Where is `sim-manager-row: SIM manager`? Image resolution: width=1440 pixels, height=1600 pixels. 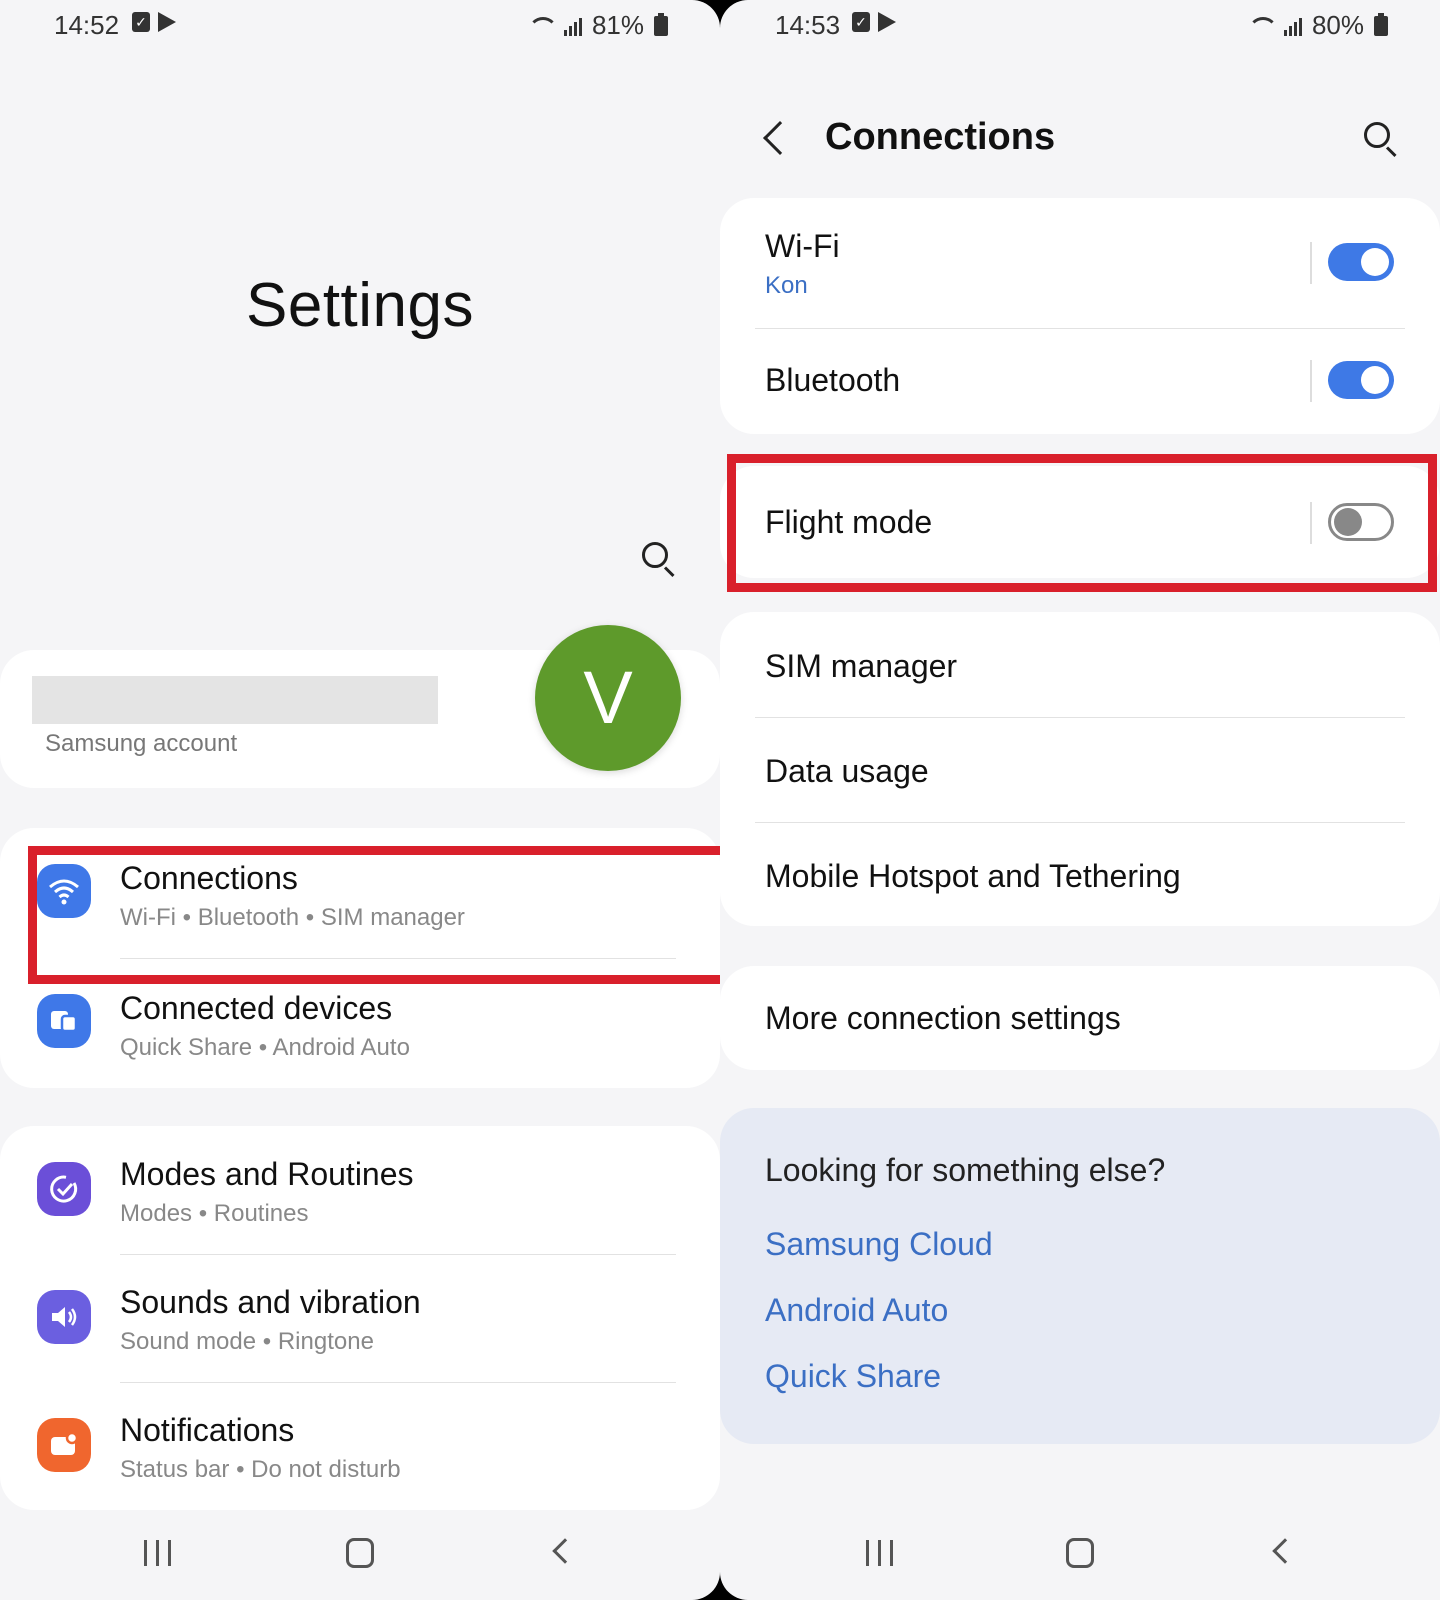
sim-manager-row: SIM manager is located at coordinates (1080, 664).